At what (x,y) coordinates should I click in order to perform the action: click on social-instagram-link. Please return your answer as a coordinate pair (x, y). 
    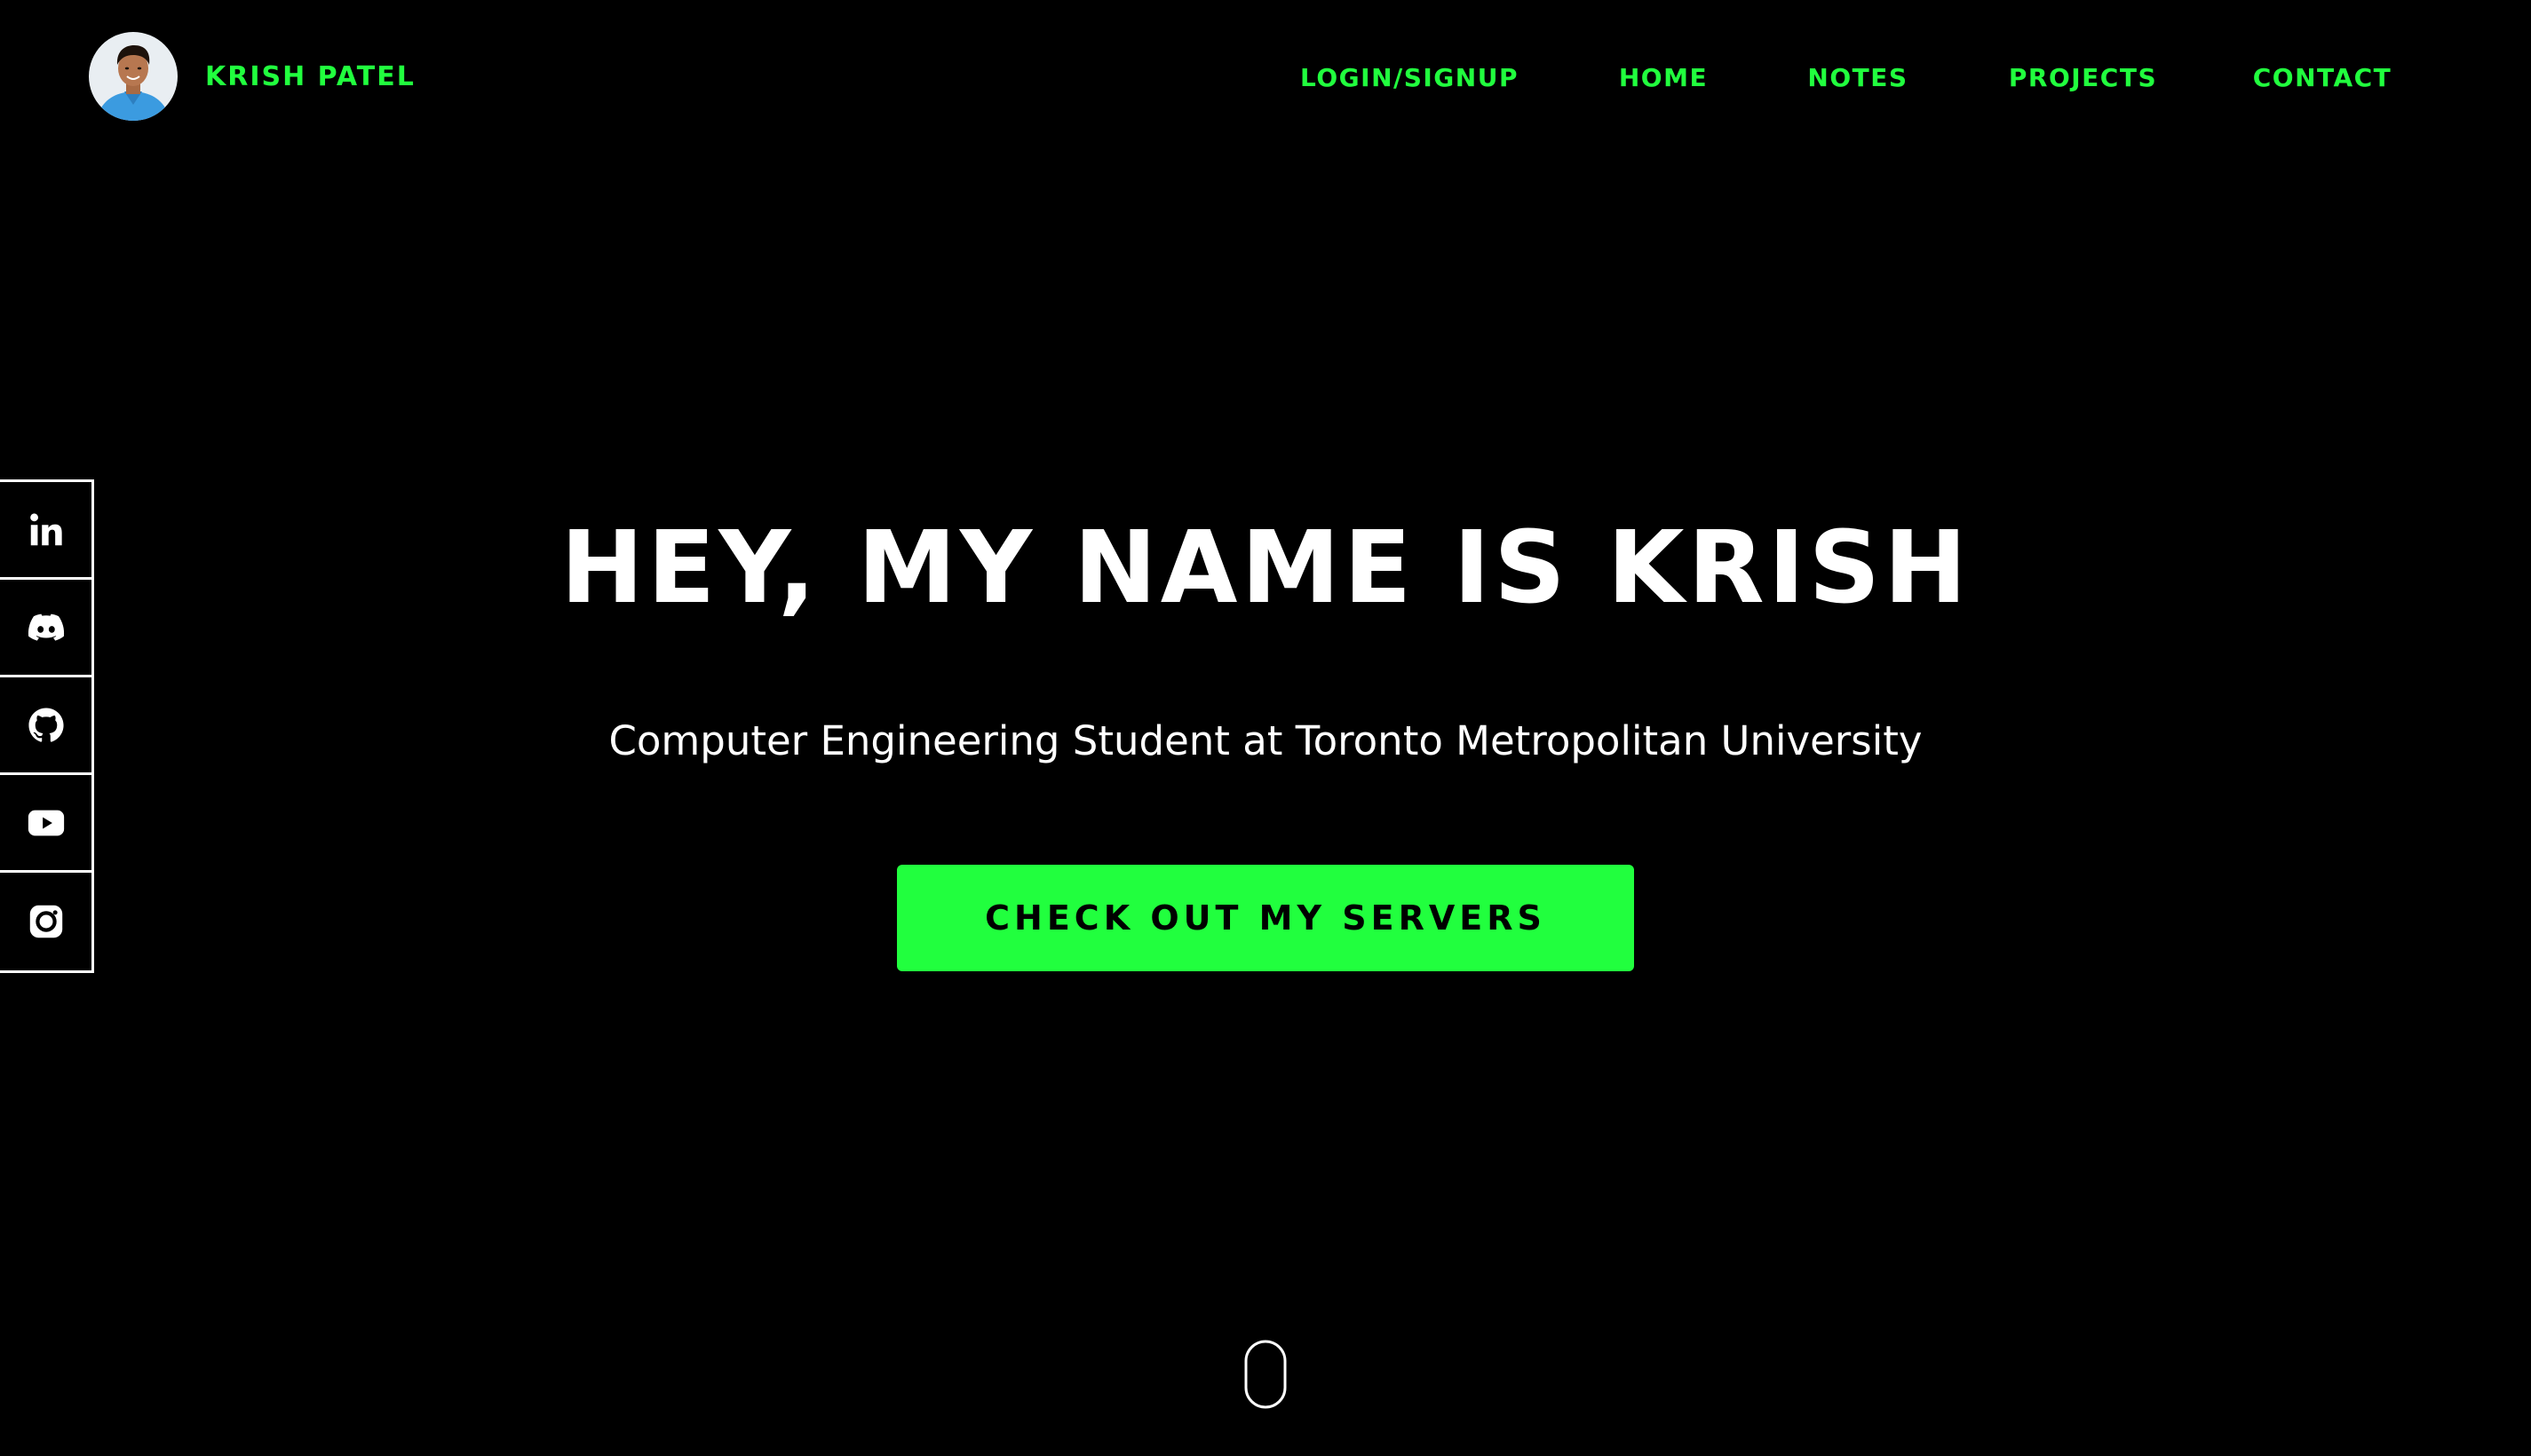
    Looking at the image, I should click on (45, 921).